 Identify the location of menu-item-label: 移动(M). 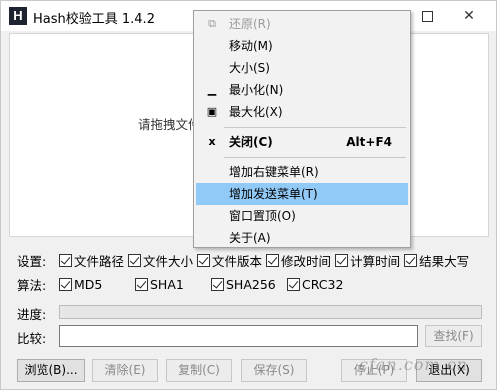
(251, 46).